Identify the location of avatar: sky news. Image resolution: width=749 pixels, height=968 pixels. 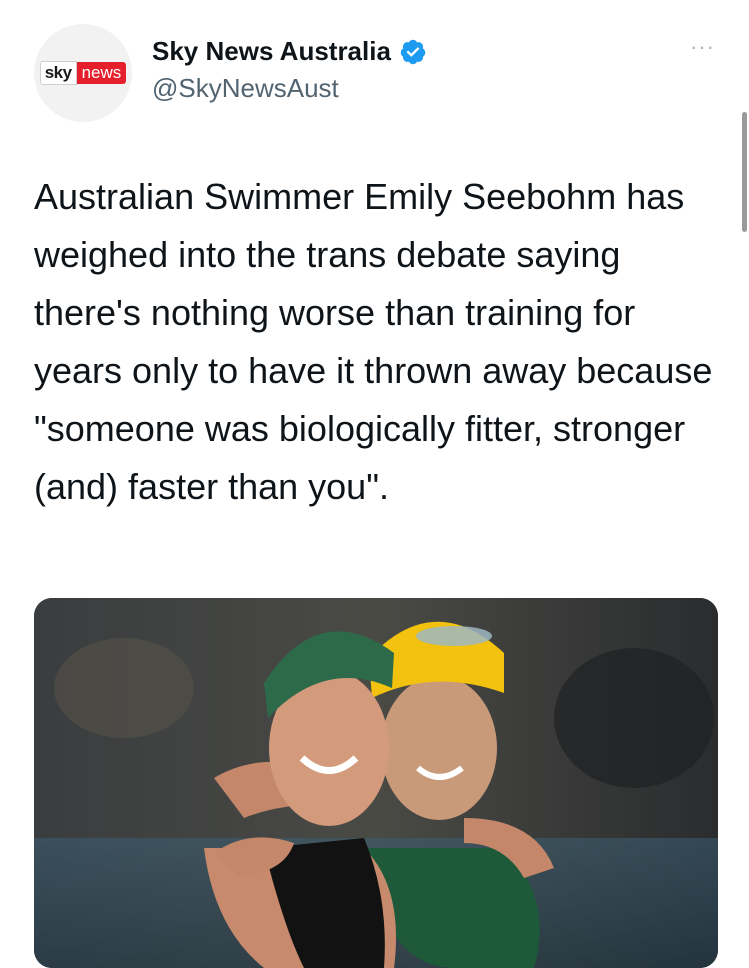
(83, 73).